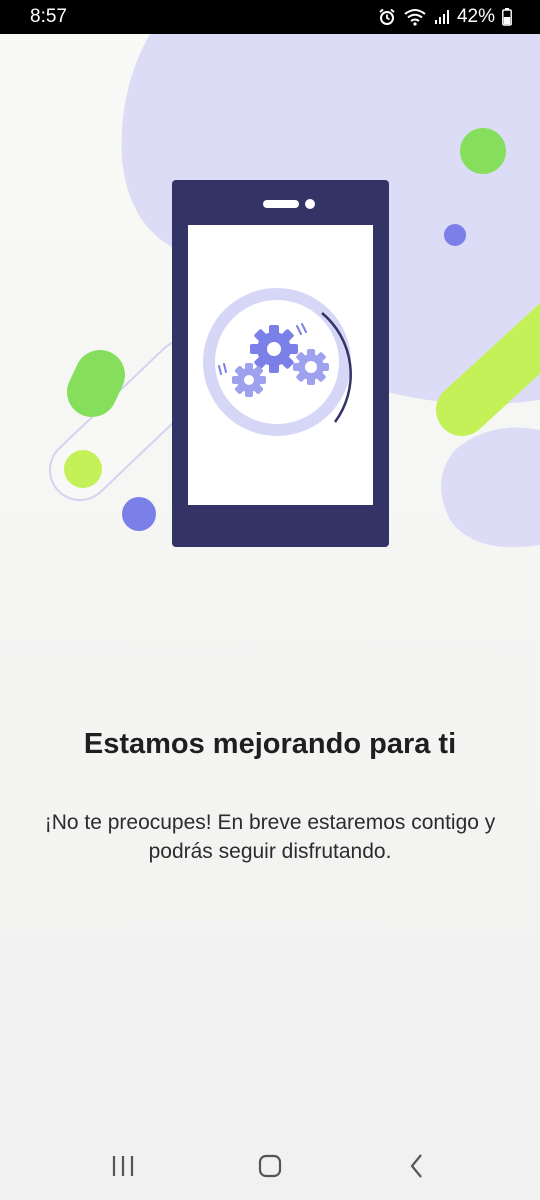  Describe the element at coordinates (270, 744) in the screenshot. I see `page-title: Estamos mejorando para ti` at that location.